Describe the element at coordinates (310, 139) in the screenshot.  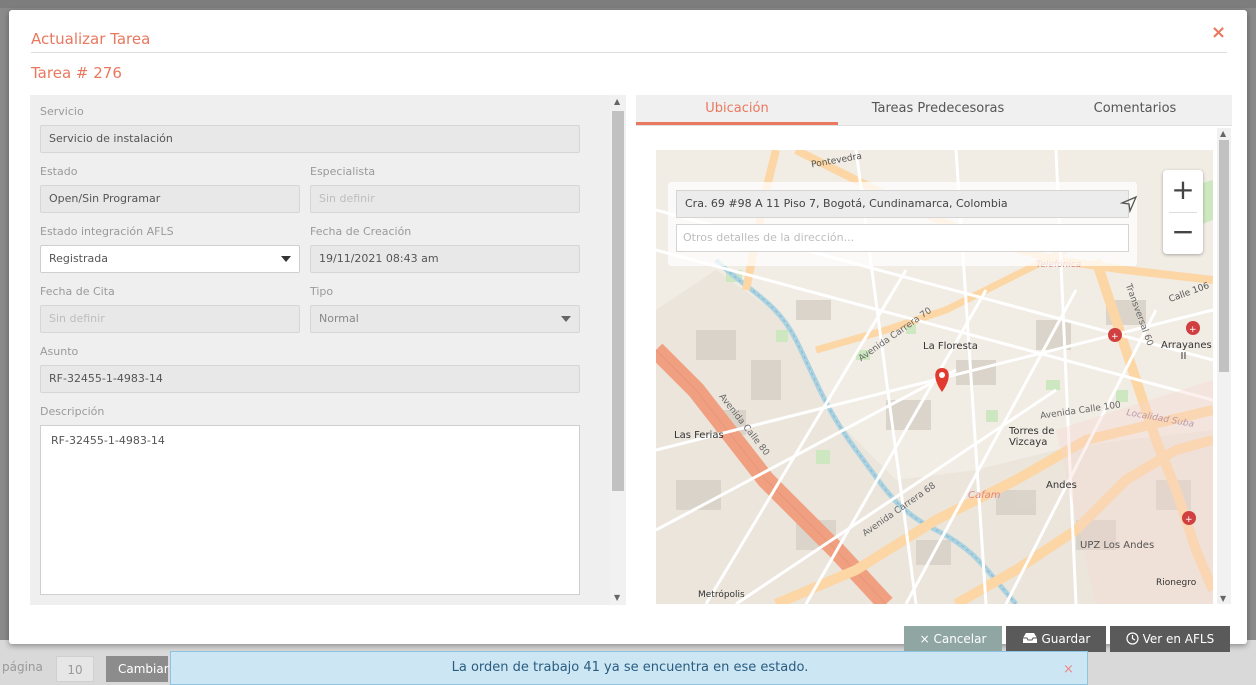
I see `servicio-field: Servicio de instalación` at that location.